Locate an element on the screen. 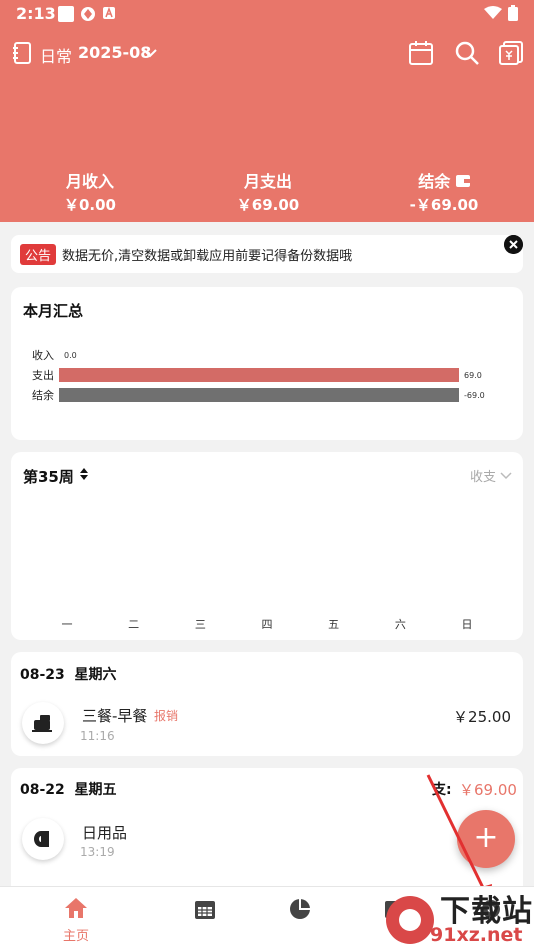 Image resolution: width=534 pixels, height=950 pixels. font-notification-icon is located at coordinates (109, 12).